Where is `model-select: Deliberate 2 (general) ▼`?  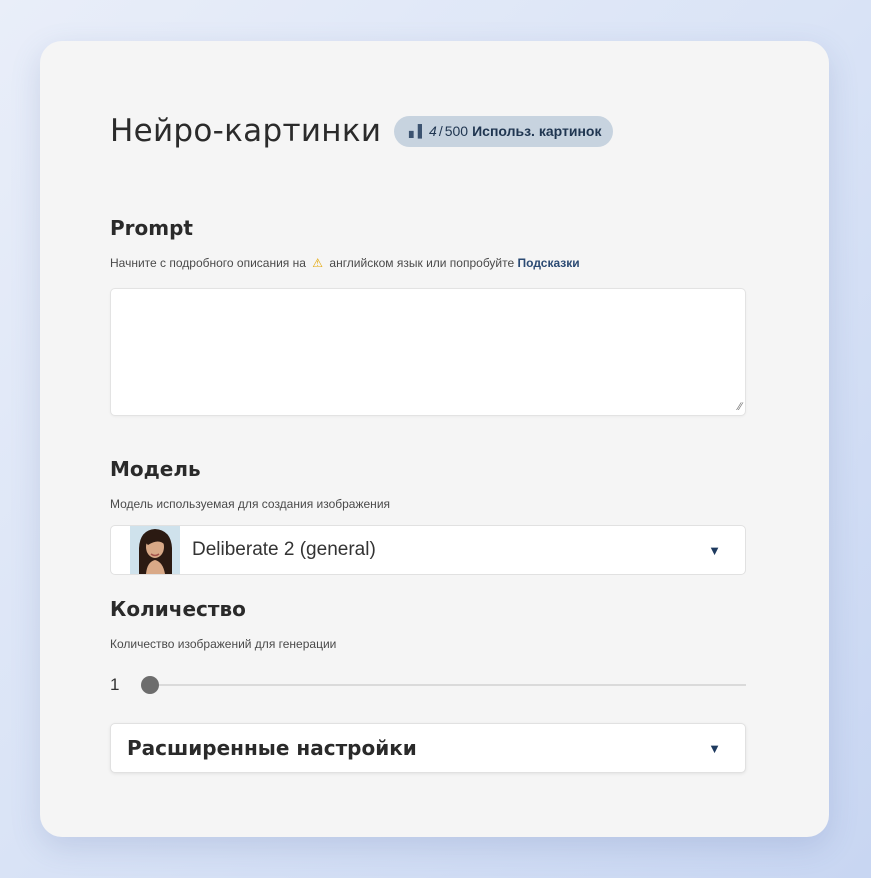 model-select: Deliberate 2 (general) ▼ is located at coordinates (428, 550).